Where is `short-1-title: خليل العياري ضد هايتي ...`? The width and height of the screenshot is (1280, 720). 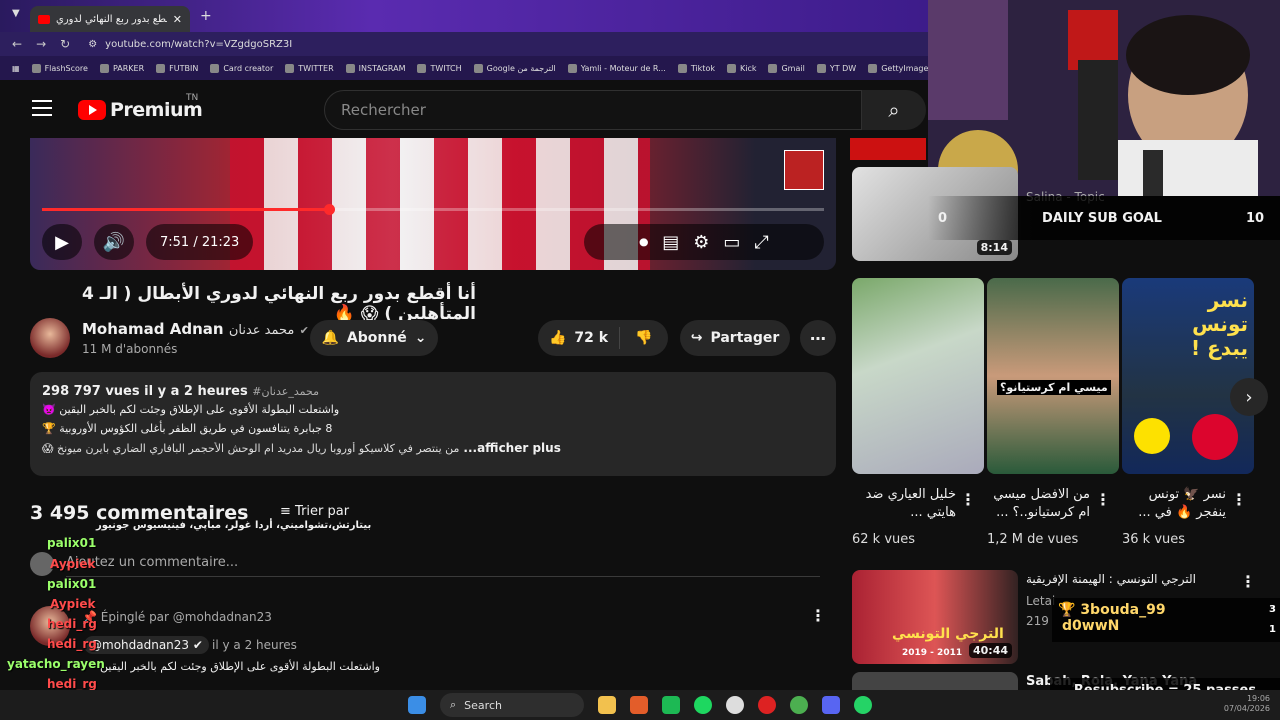 short-1-title: خليل العياري ضد هايتي ... is located at coordinates (901, 503).